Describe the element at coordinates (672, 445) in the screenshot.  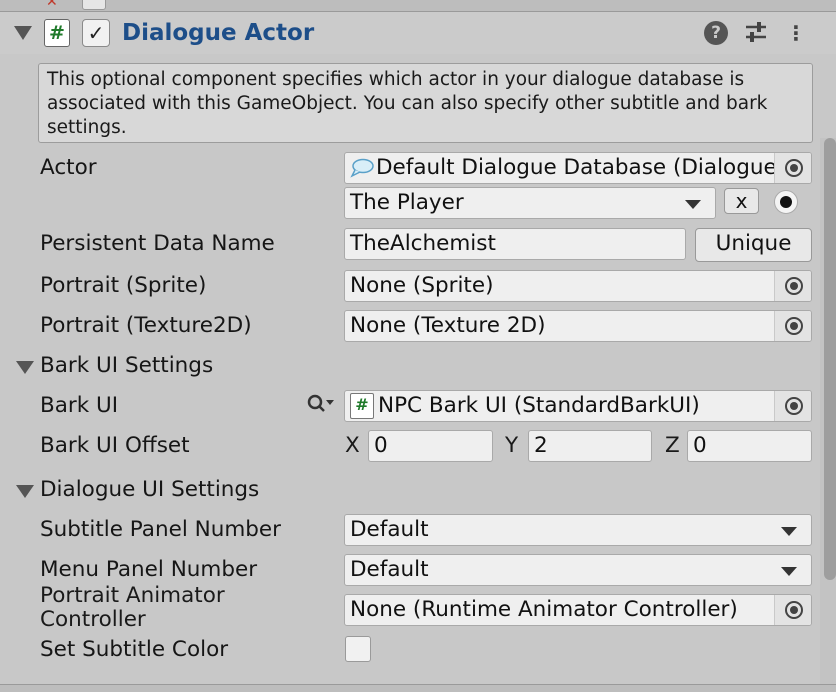
I see `offset-z-label: Z` at that location.